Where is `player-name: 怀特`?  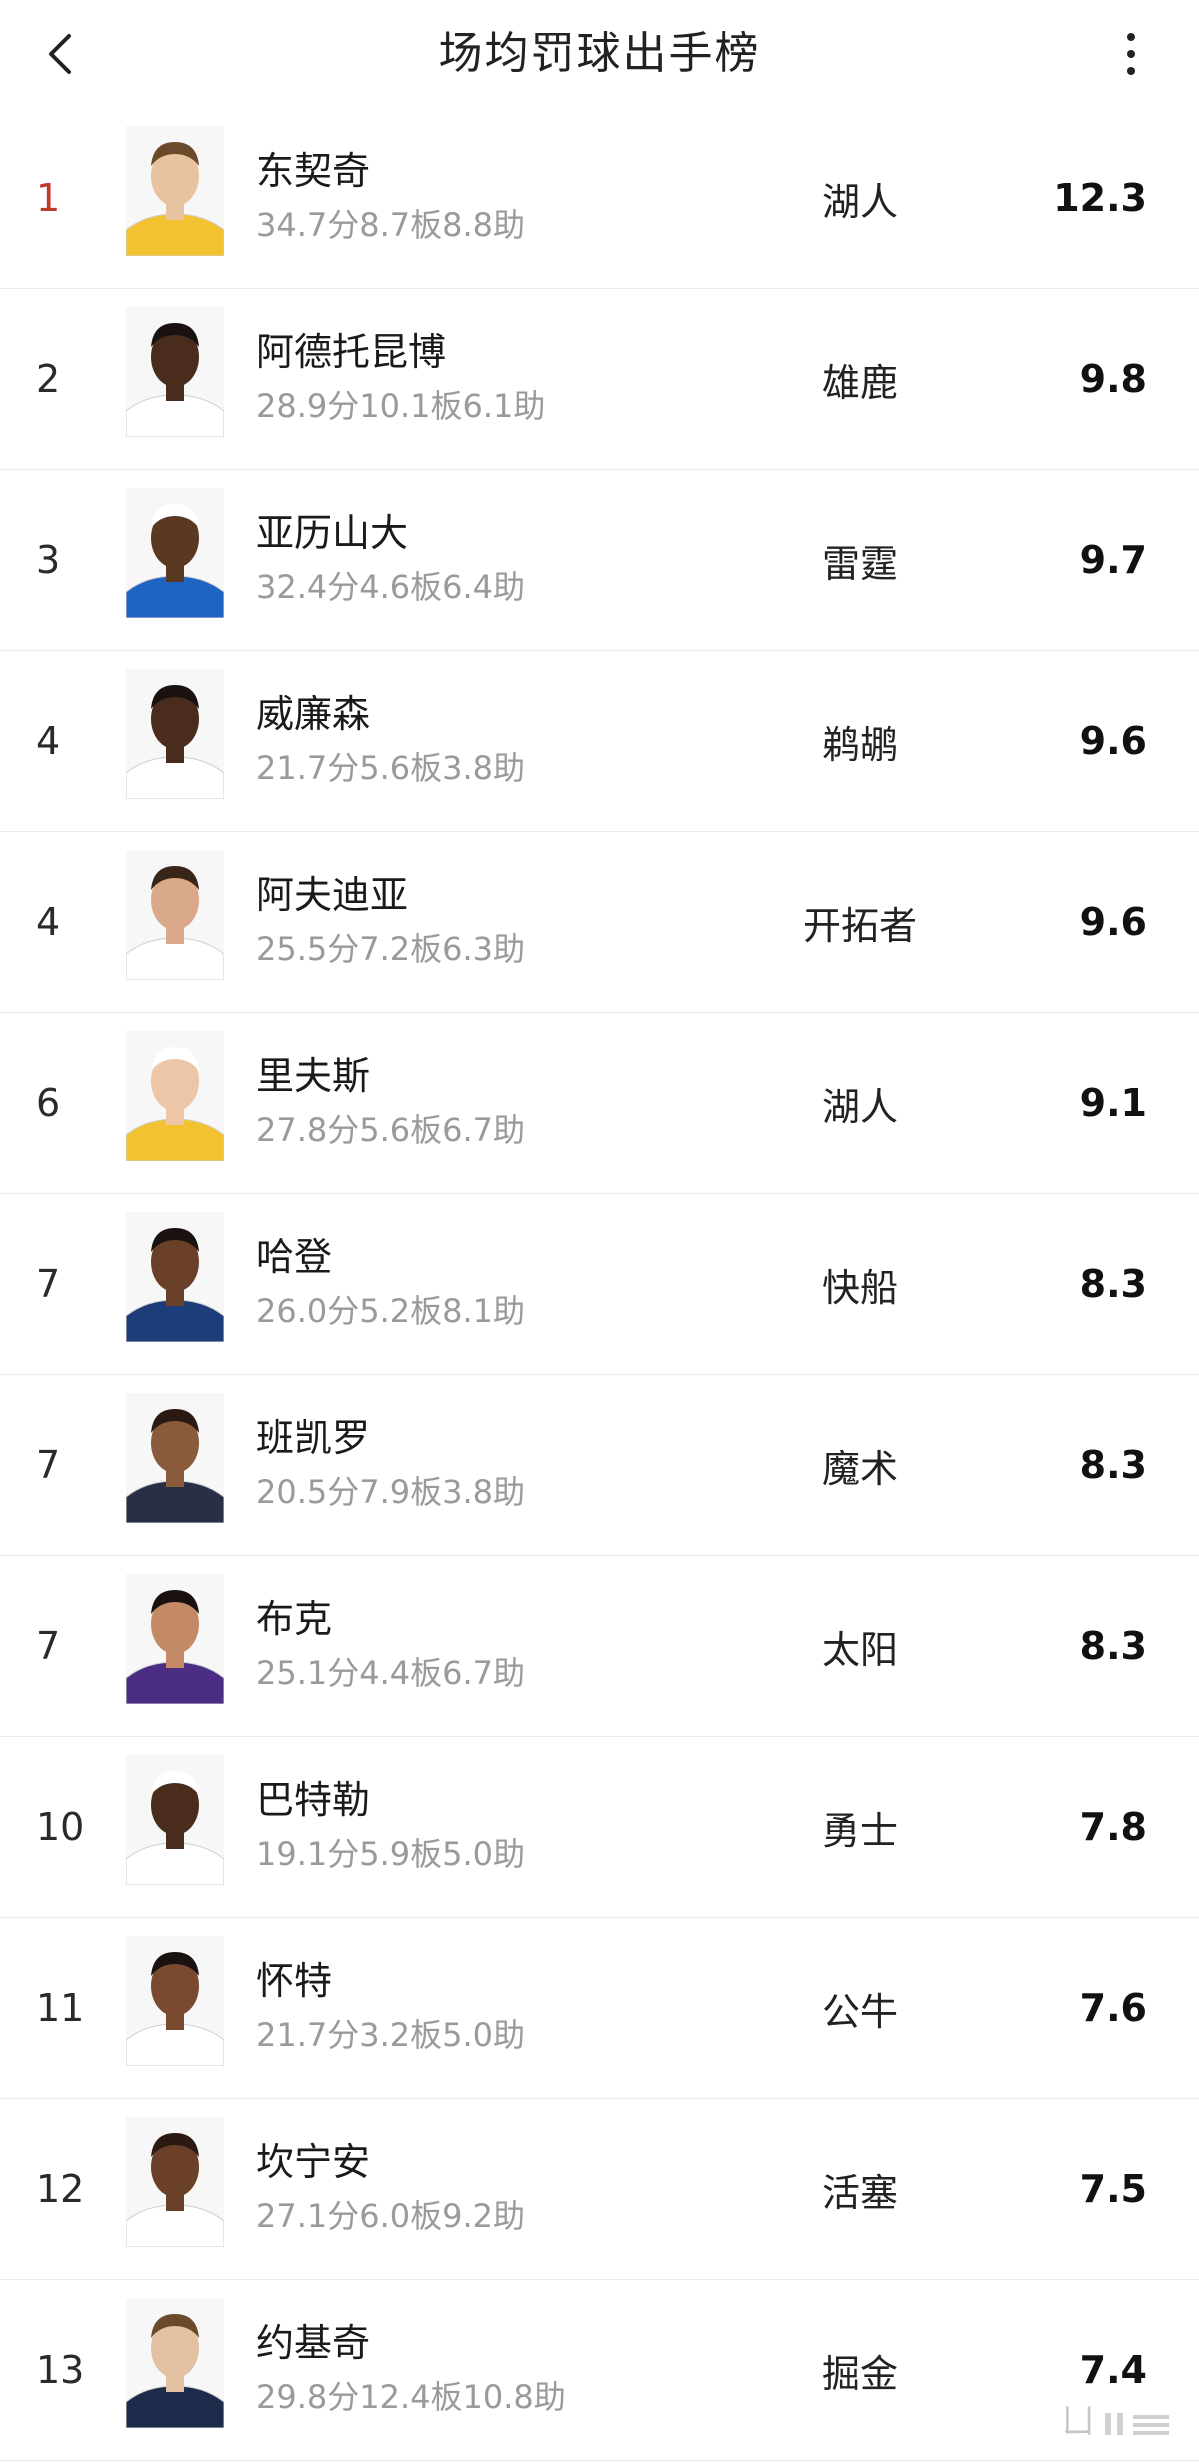
player-name: 怀特 is located at coordinates (294, 1981).